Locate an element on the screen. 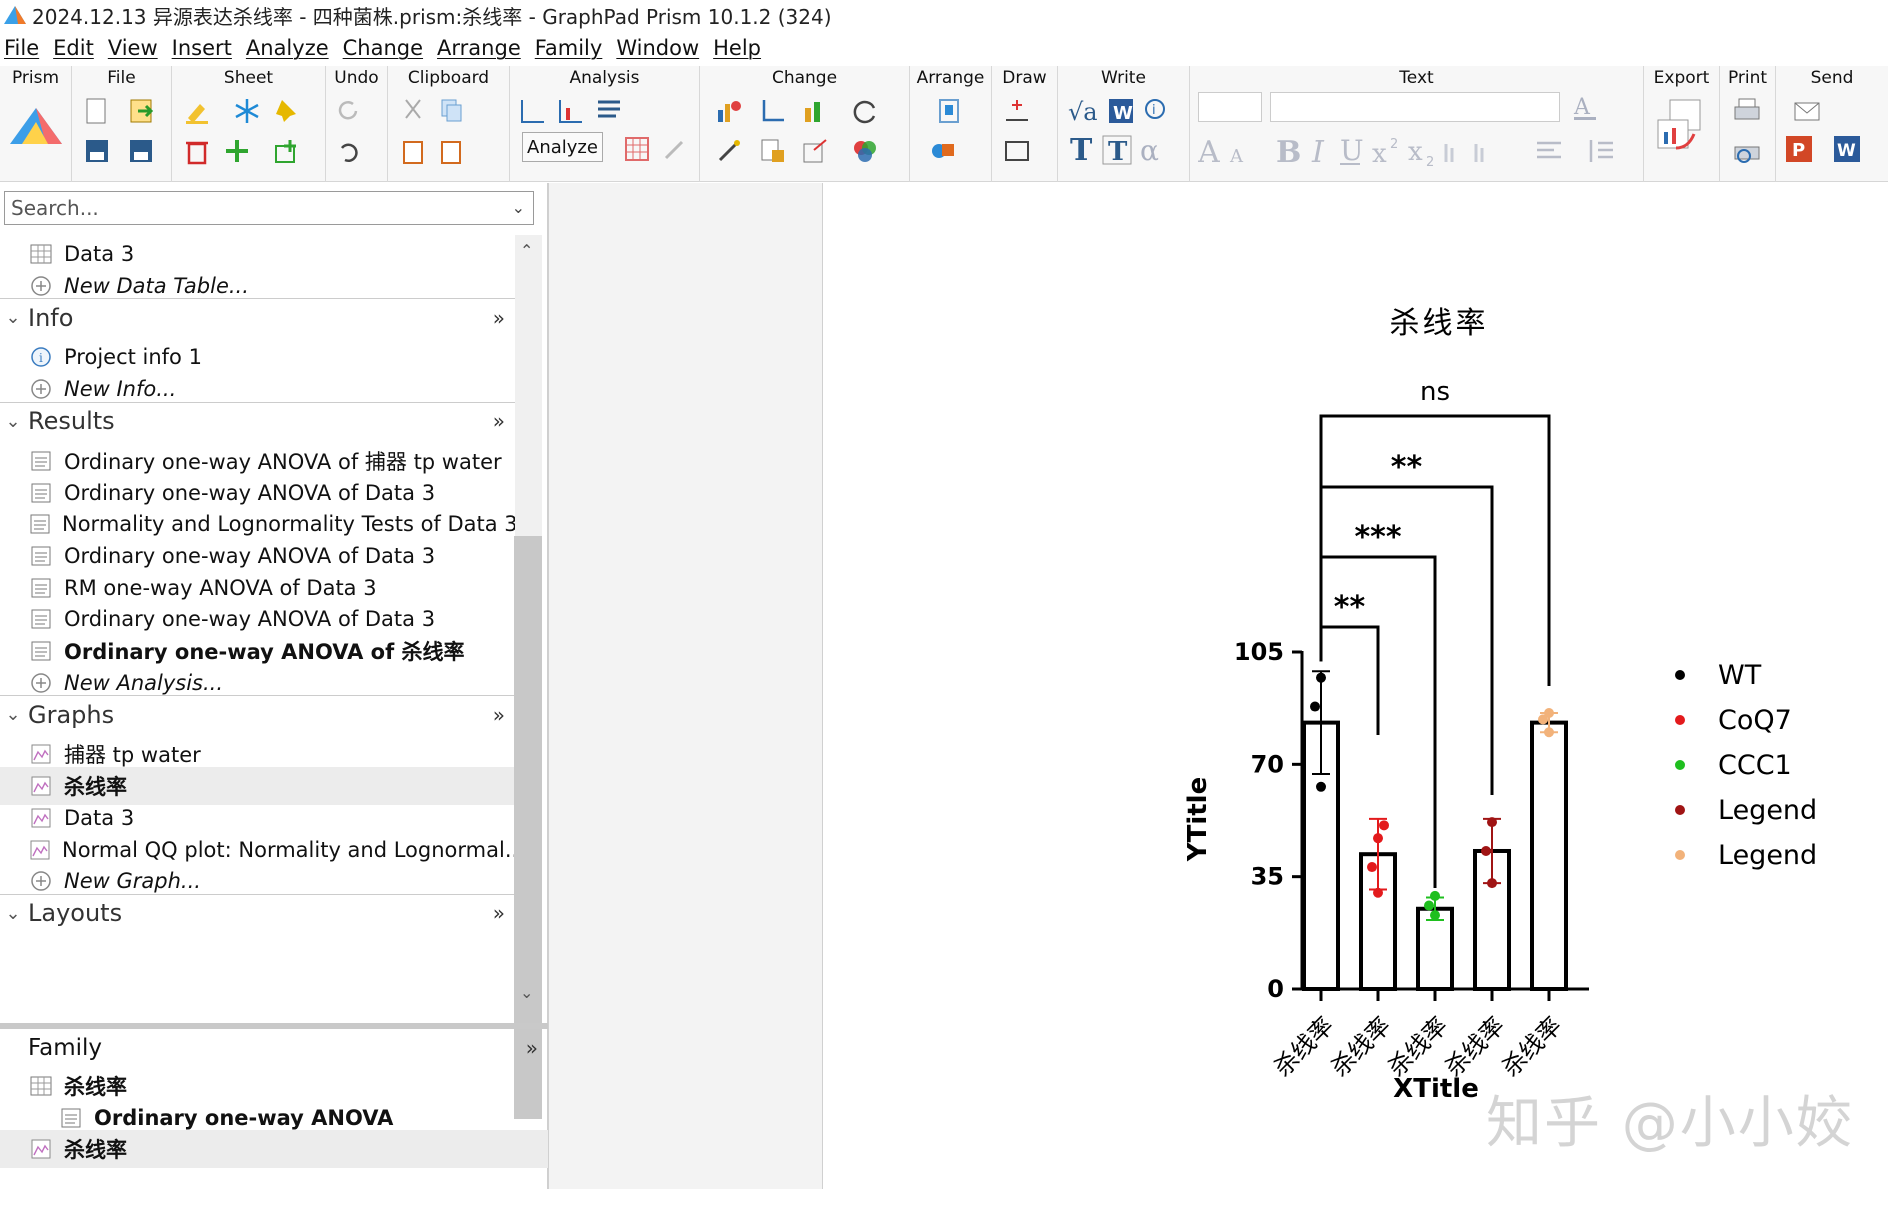  subscript-icon: x2 is located at coordinates (1423, 151).